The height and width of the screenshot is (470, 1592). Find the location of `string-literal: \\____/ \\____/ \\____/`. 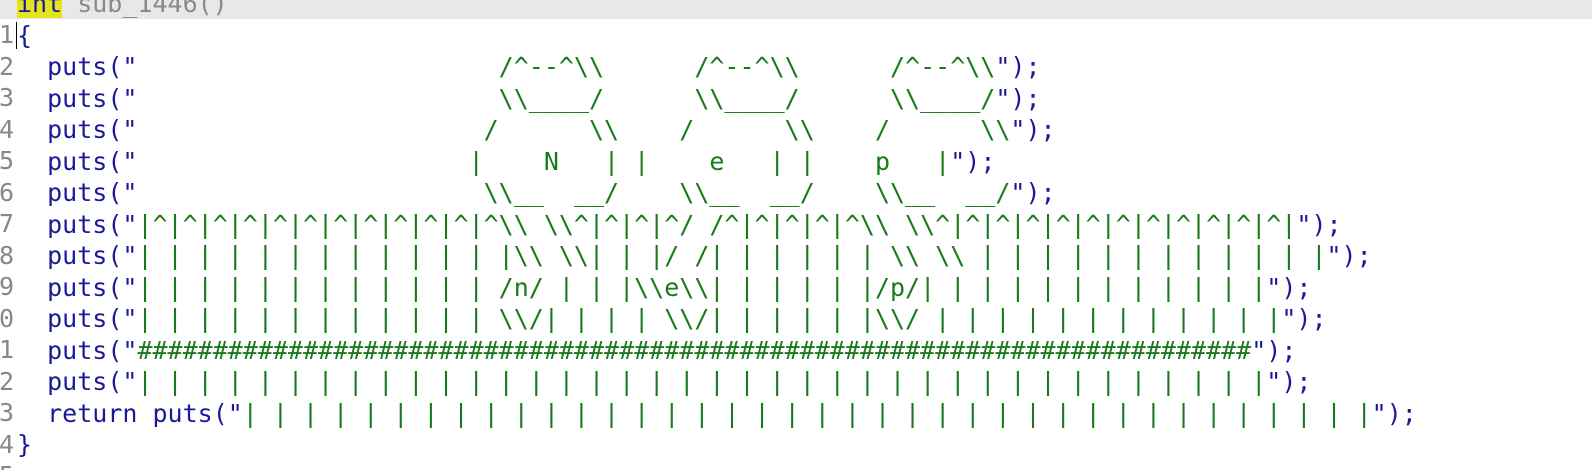

string-literal: \\____/ \\____/ \\____/ is located at coordinates (566, 98).